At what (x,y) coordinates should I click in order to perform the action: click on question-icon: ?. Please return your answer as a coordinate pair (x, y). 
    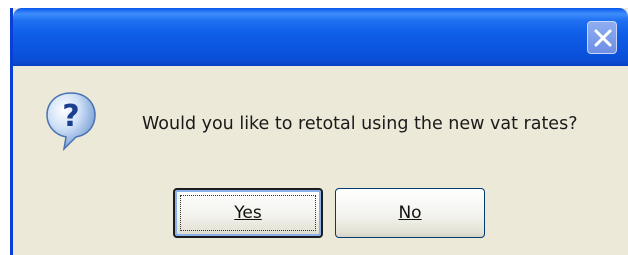
    Looking at the image, I should click on (71, 122).